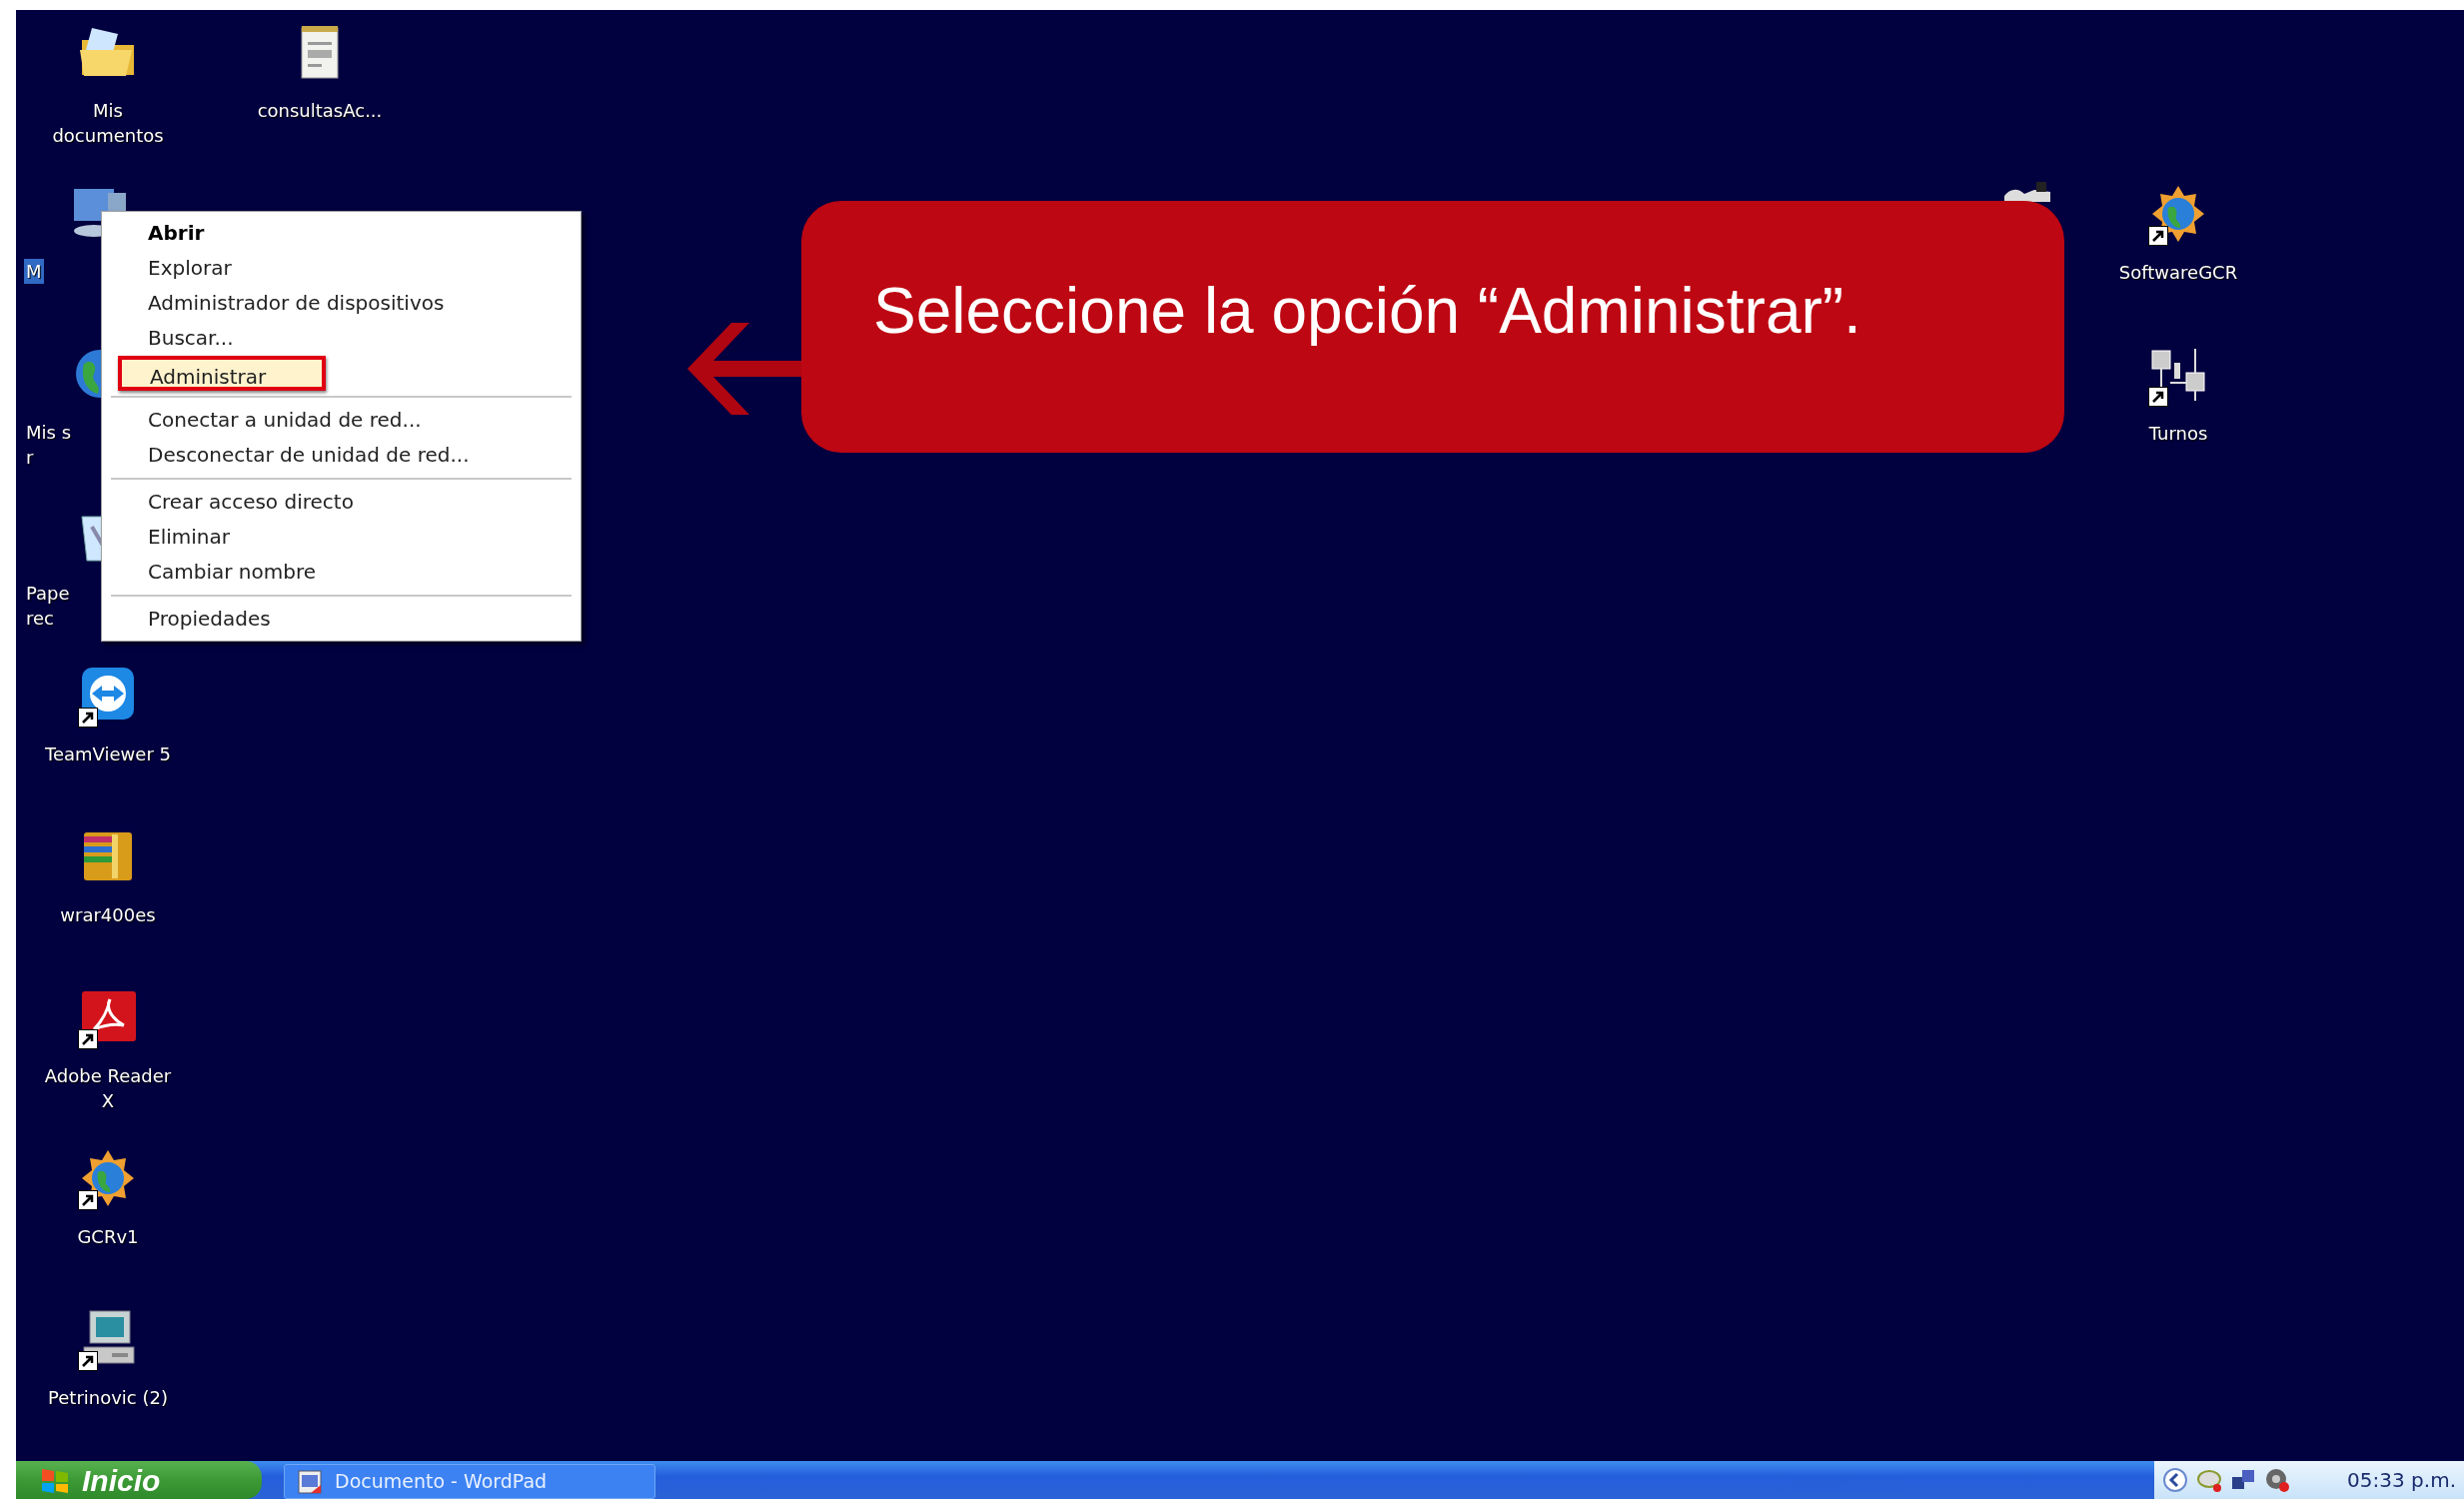  Describe the element at coordinates (2178, 272) in the screenshot. I see `icon-label: SoftwareGCR` at that location.